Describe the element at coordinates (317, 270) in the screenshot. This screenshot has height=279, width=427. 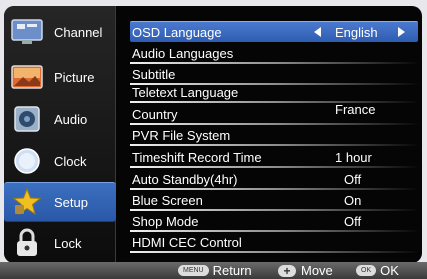
I see `hint-label: Move` at that location.